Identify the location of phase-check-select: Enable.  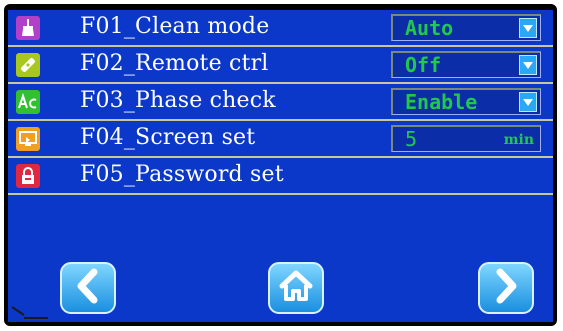
(466, 101).